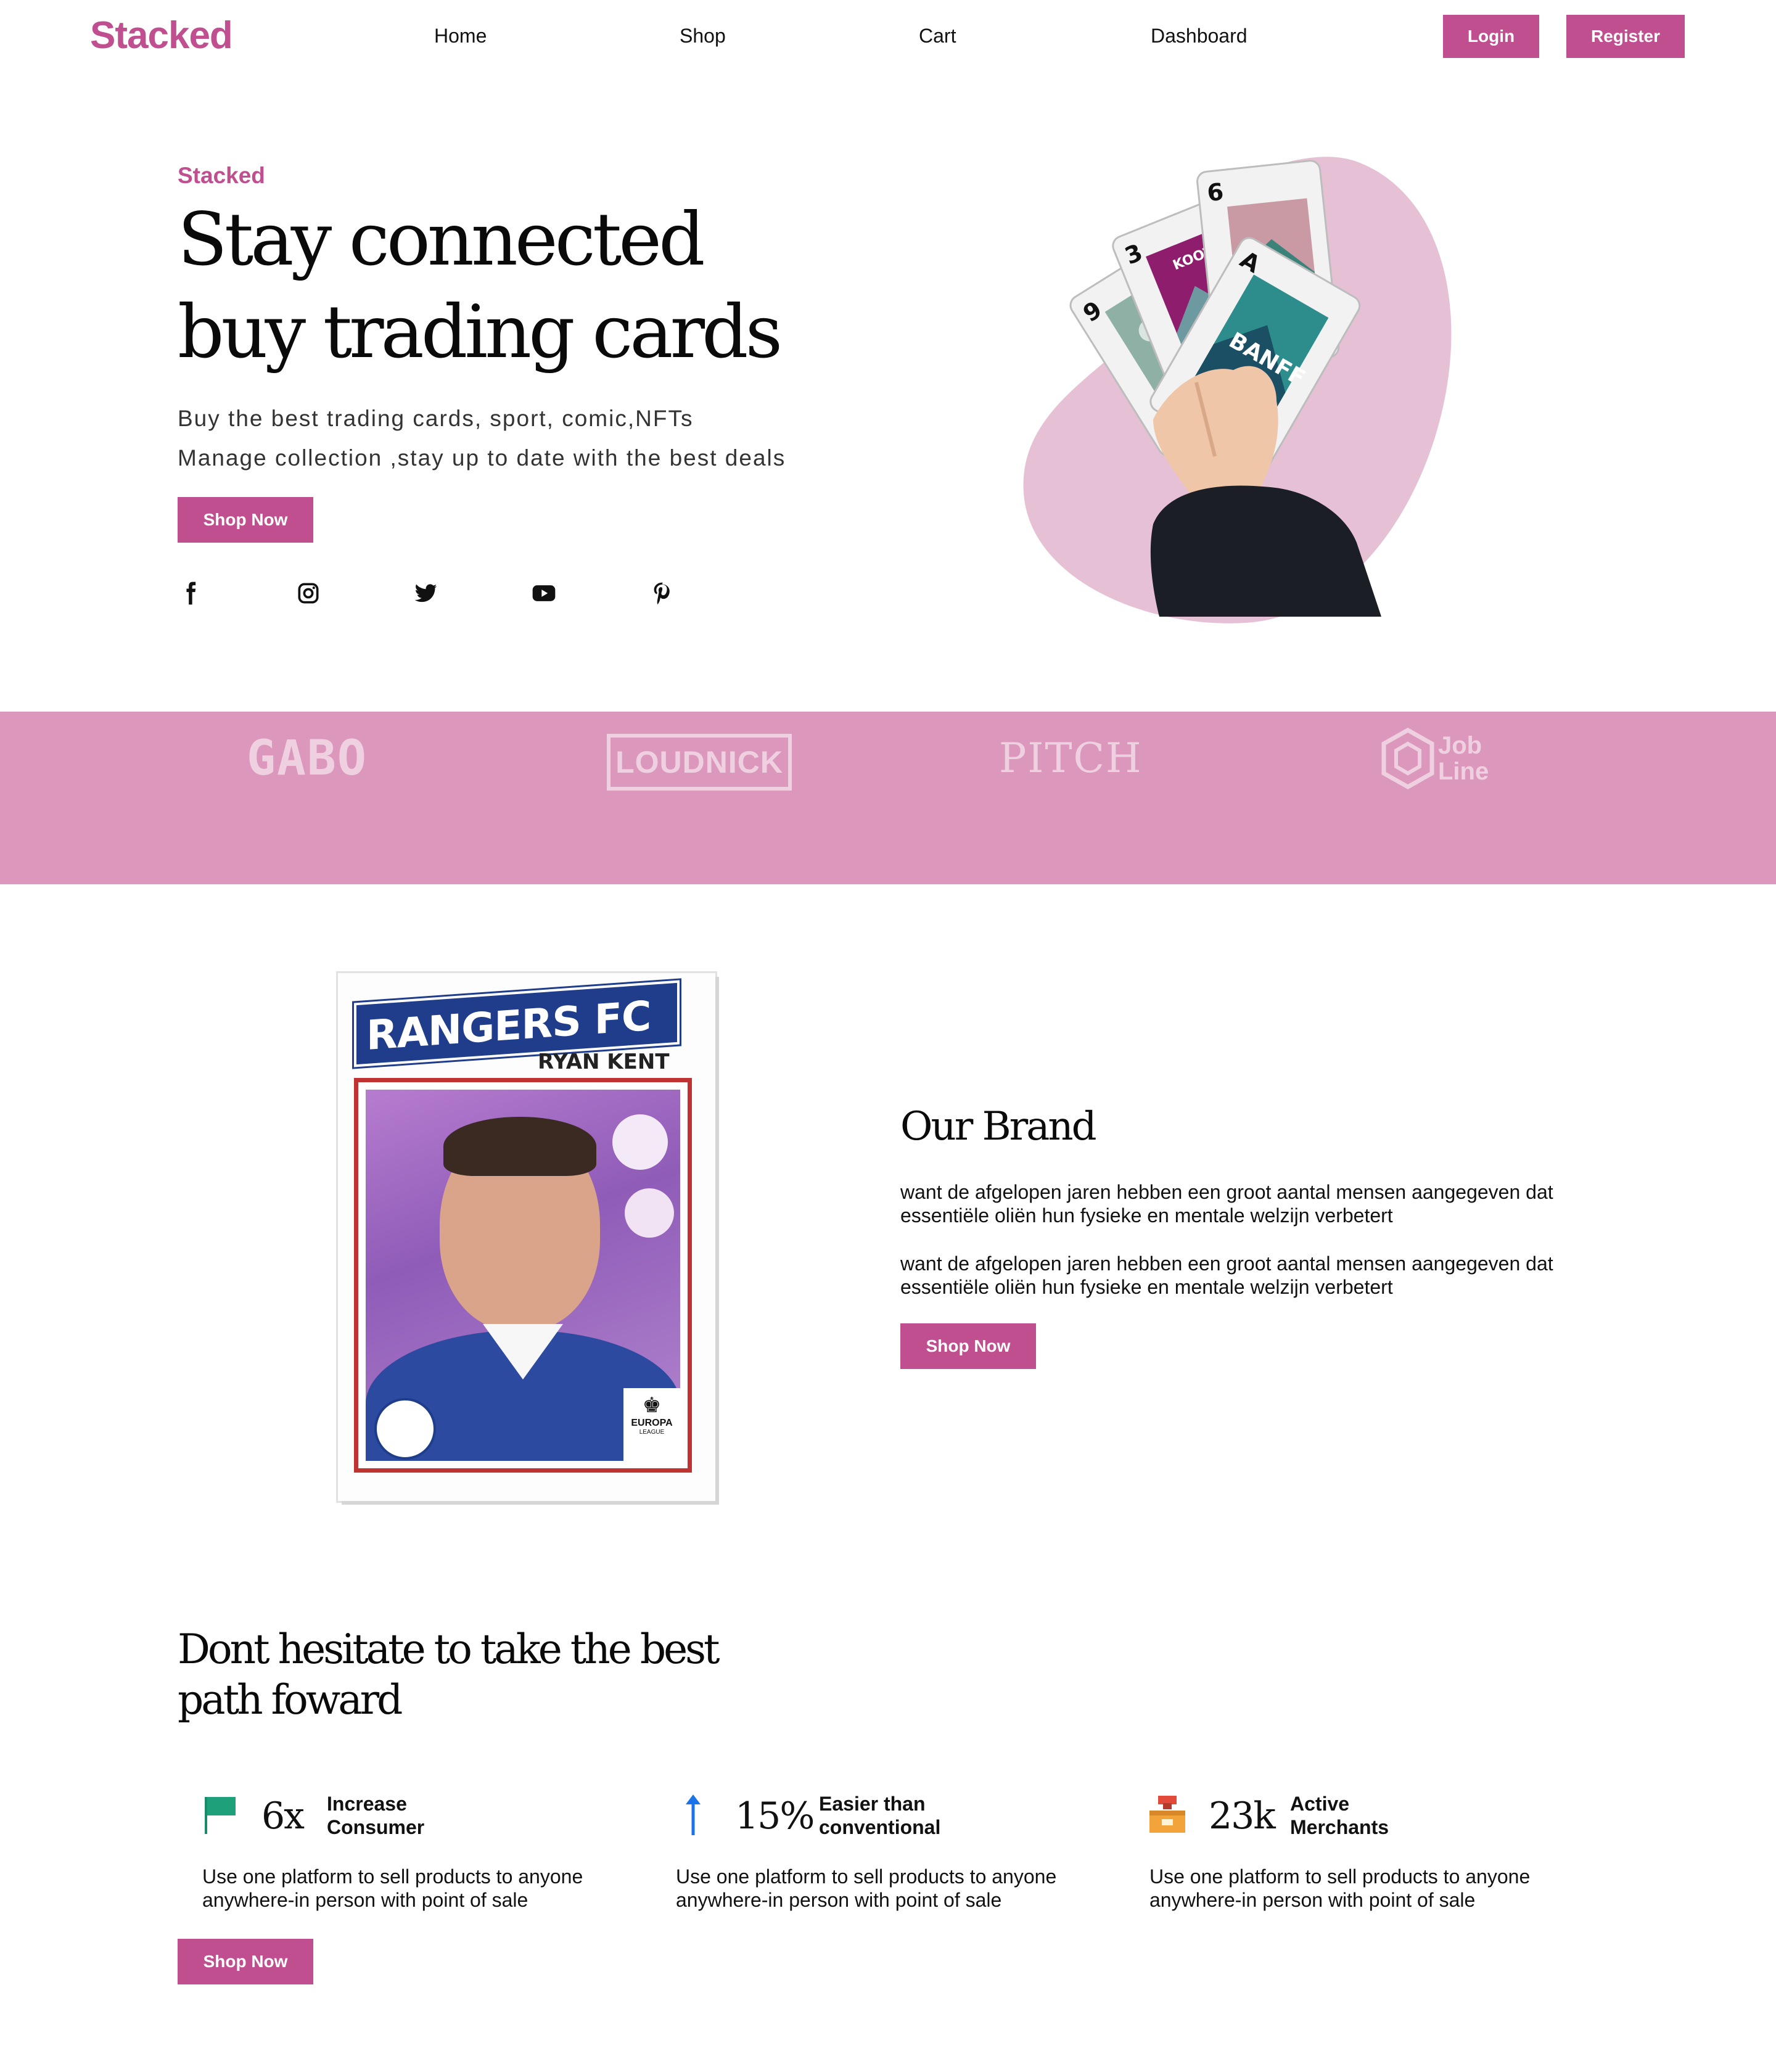  I want to click on nav-shop: Shop, so click(703, 36).